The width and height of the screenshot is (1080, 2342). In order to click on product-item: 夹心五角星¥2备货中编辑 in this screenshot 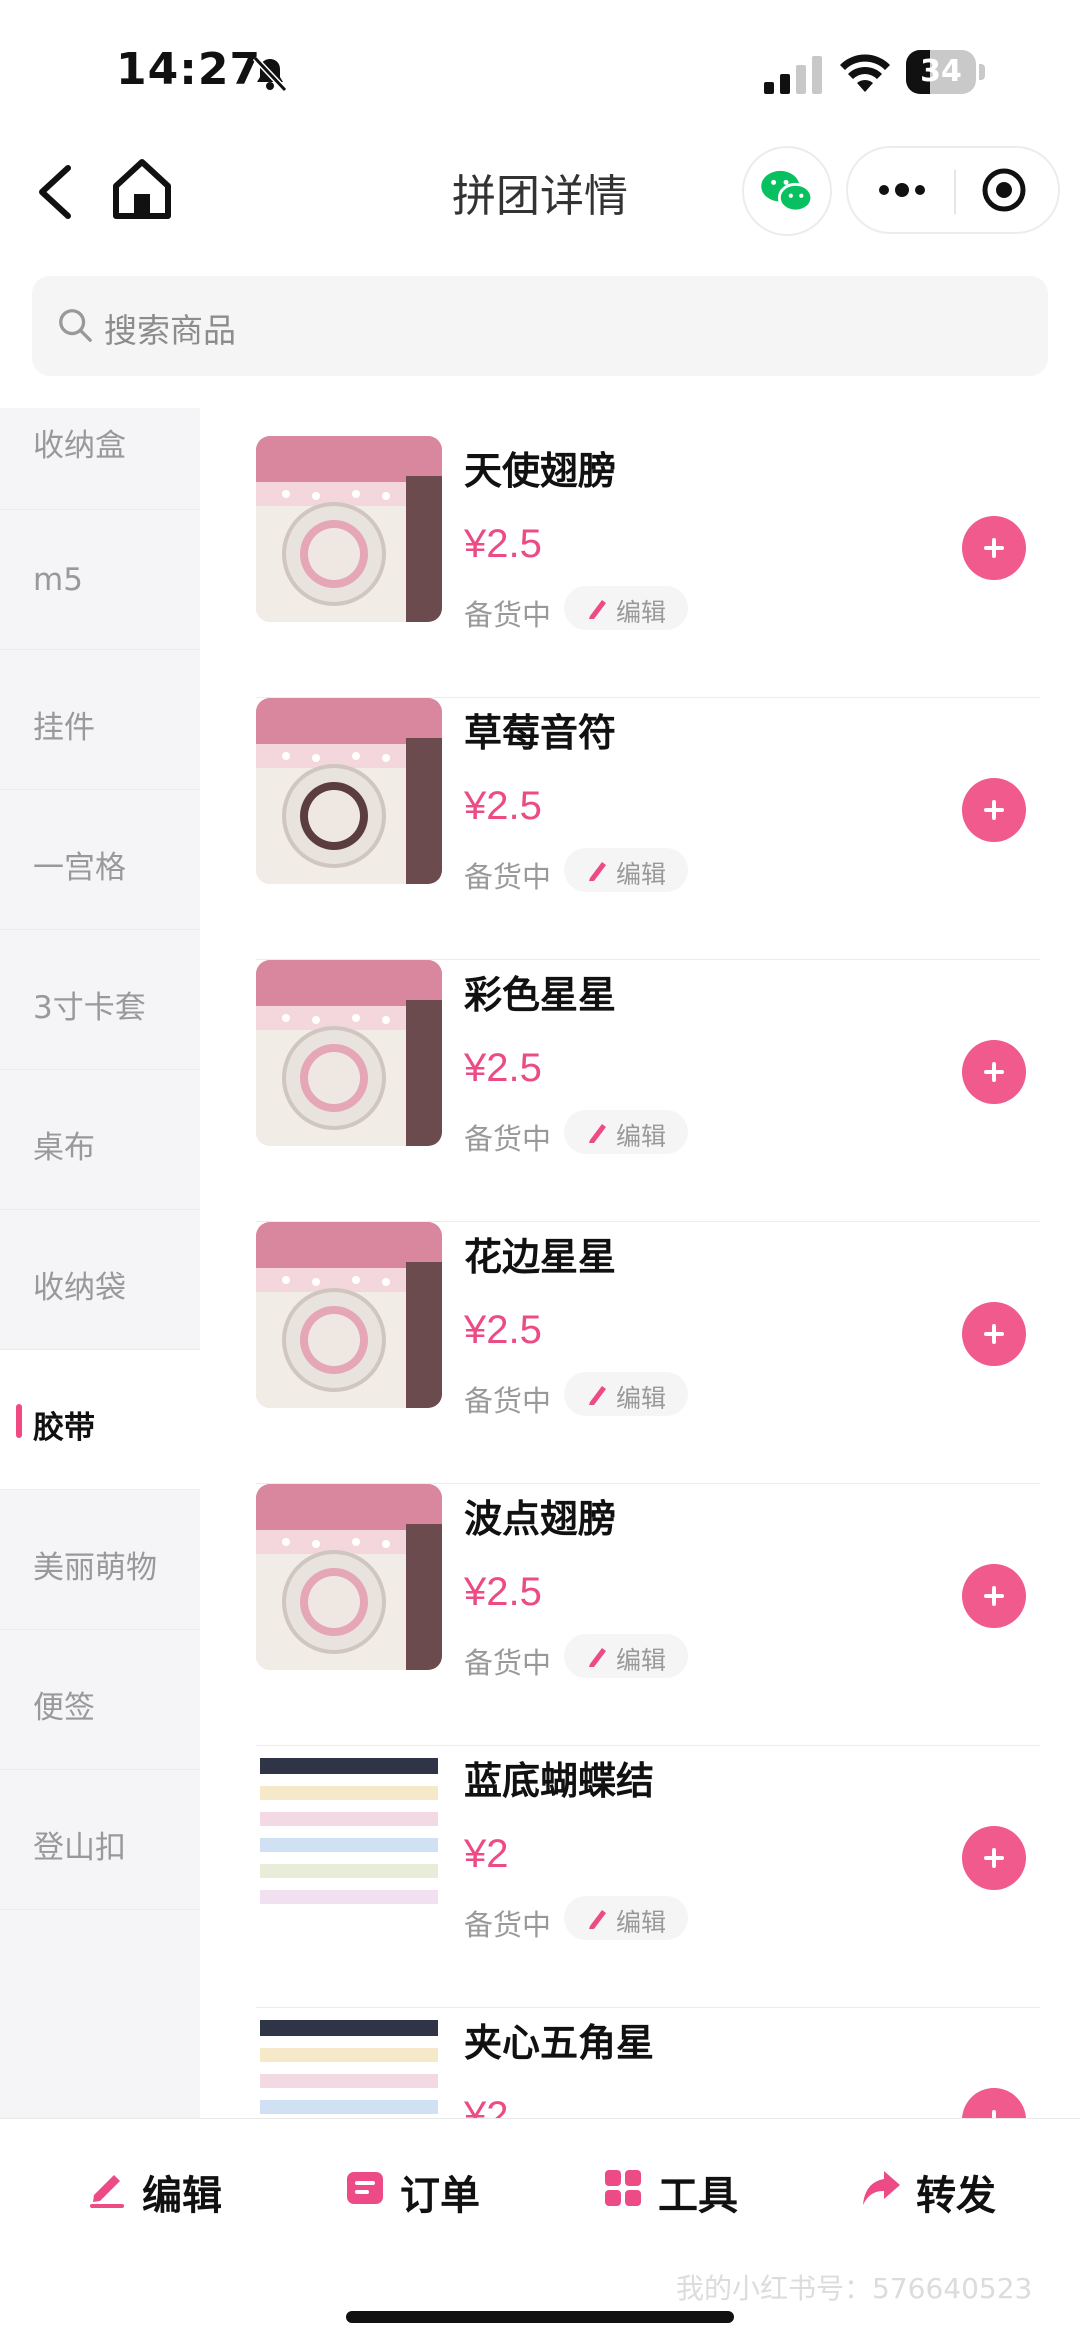, I will do `click(648, 2063)`.